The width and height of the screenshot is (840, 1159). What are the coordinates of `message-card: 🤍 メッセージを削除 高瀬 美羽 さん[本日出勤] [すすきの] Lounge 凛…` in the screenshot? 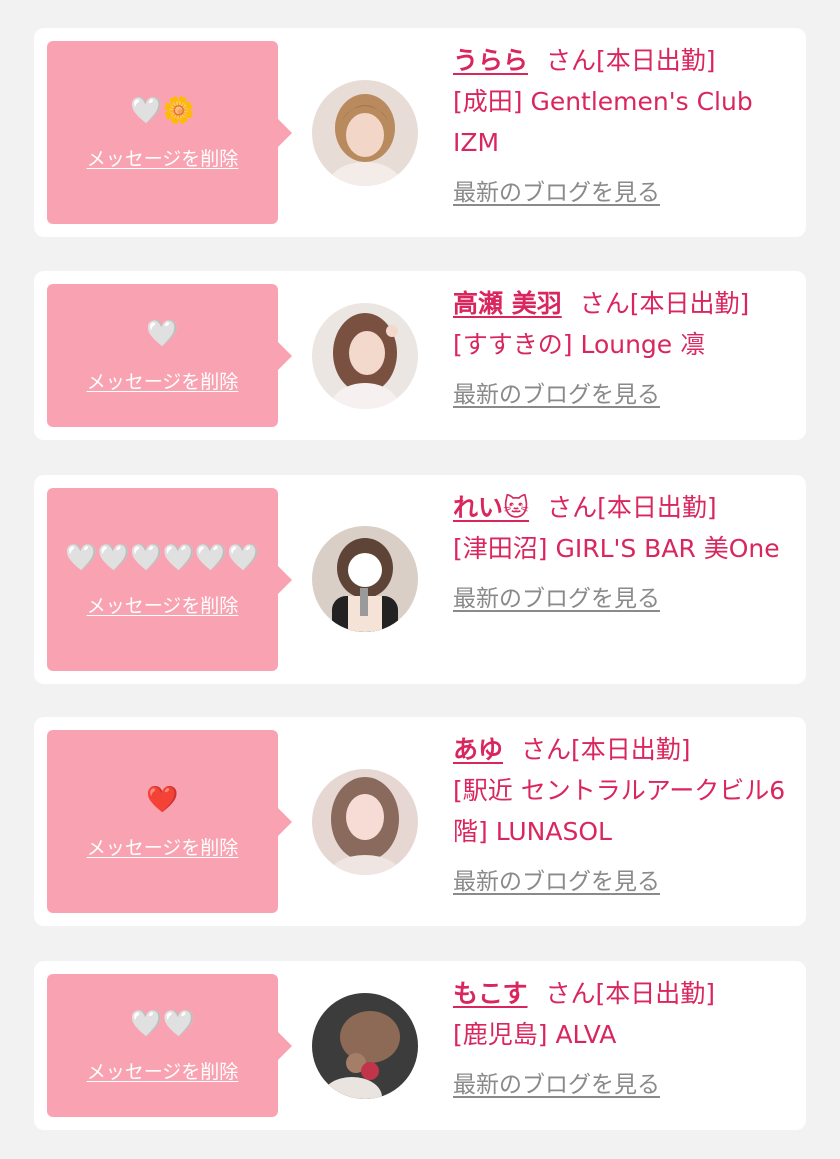 It's located at (420, 355).